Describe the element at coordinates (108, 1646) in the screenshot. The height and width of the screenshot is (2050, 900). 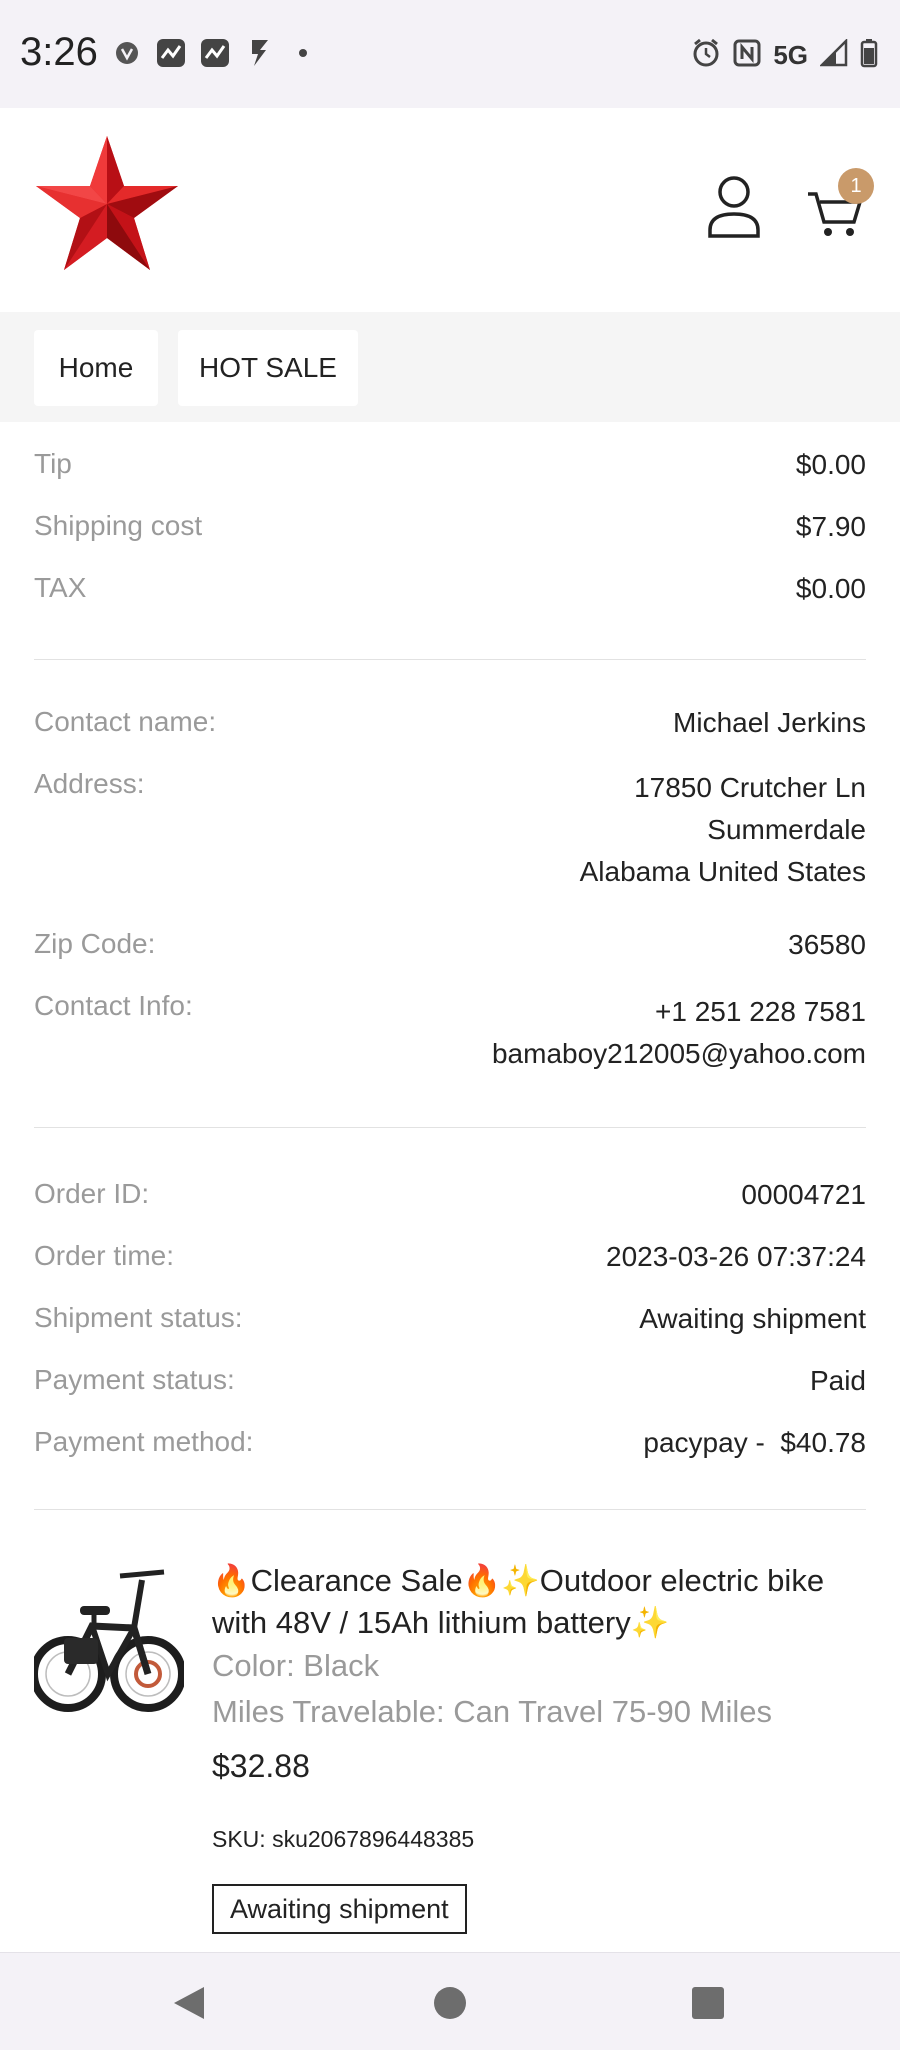
I see `product-image` at that location.